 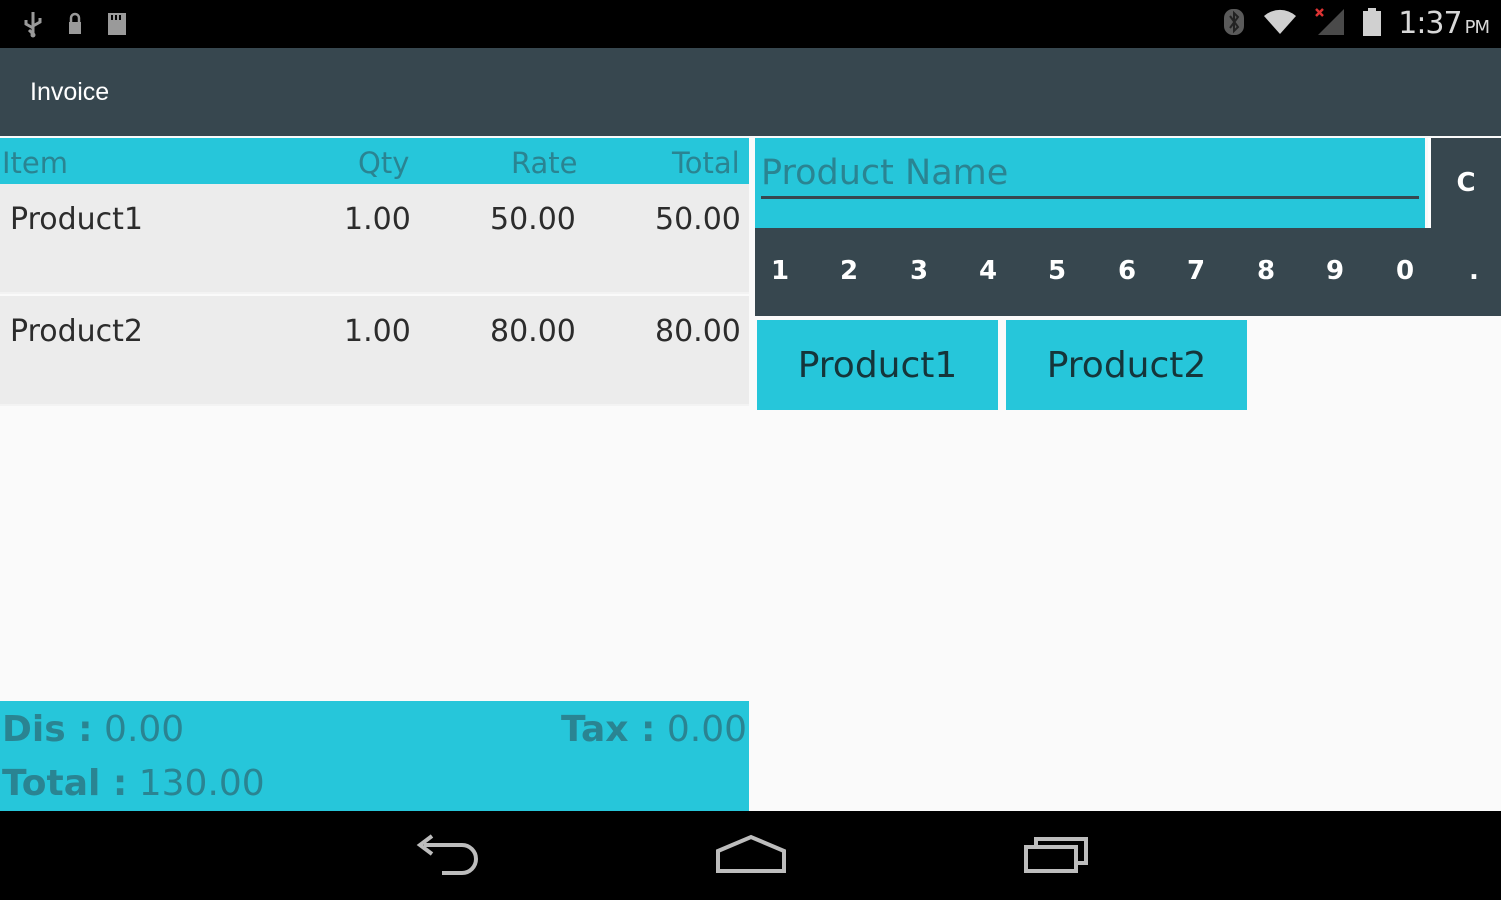 I want to click on numeric-keypad: 1 2 3 4 5 6 7 8 9 0 ., so click(x=1128, y=272).